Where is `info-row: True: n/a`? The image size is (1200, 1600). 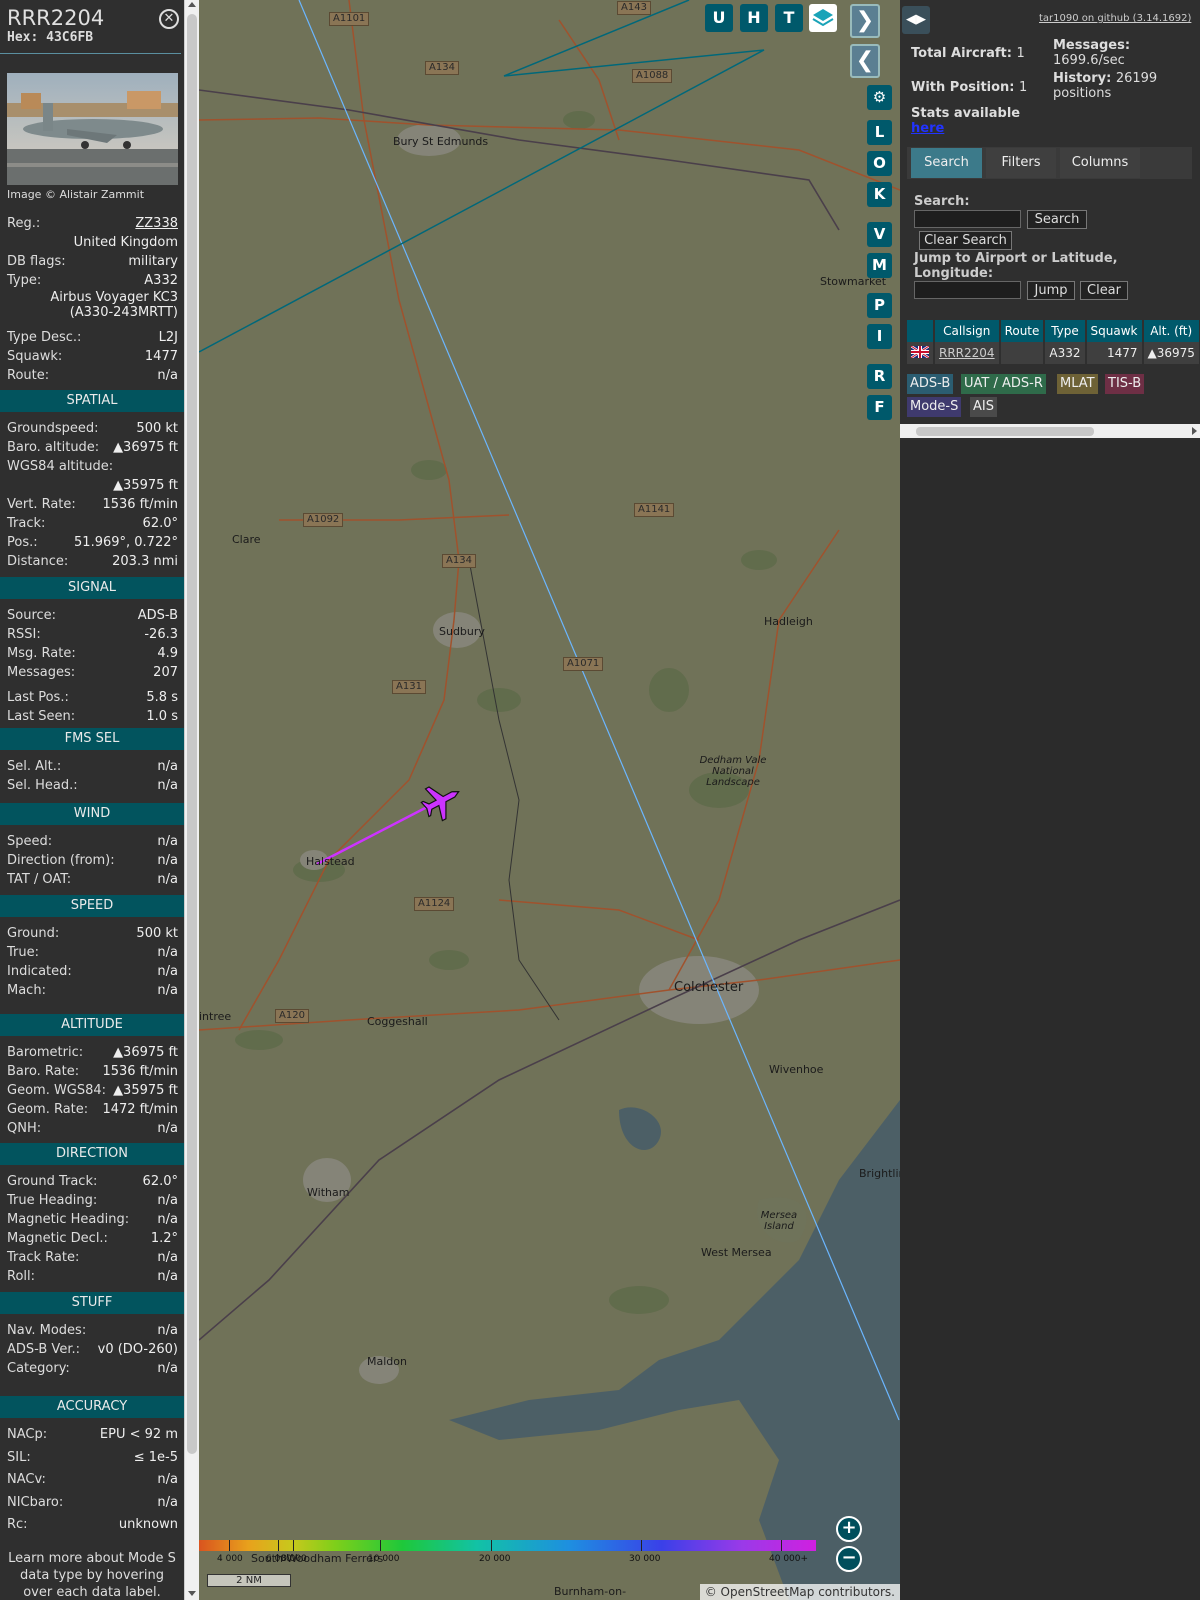
info-row: True: n/a is located at coordinates (92, 952).